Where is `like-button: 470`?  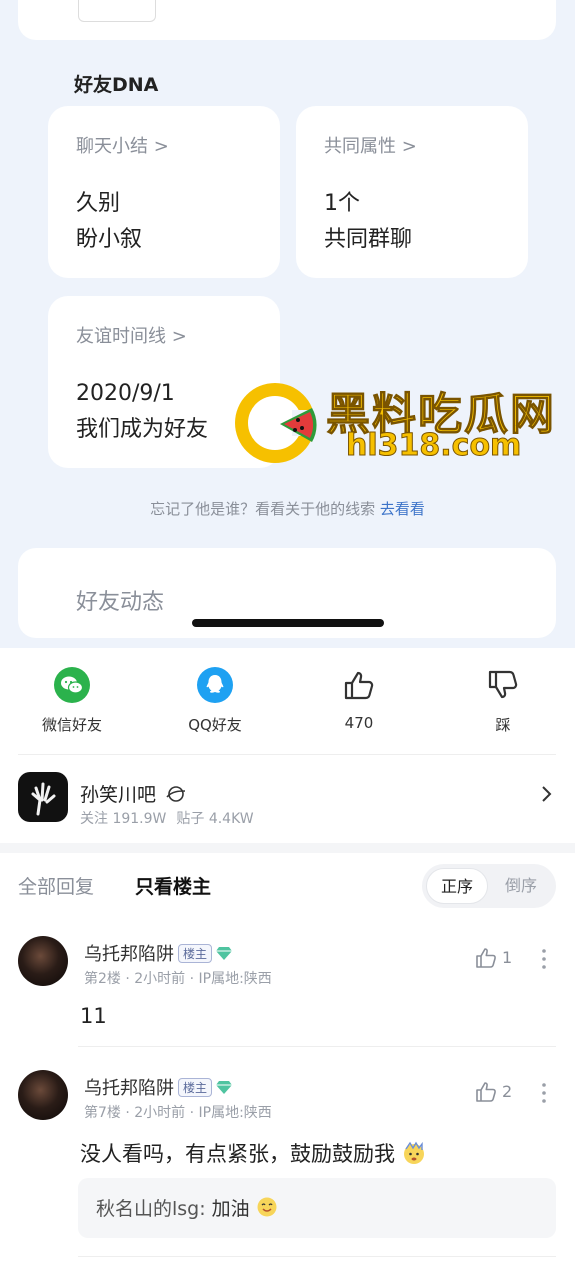 like-button: 470 is located at coordinates (359, 697).